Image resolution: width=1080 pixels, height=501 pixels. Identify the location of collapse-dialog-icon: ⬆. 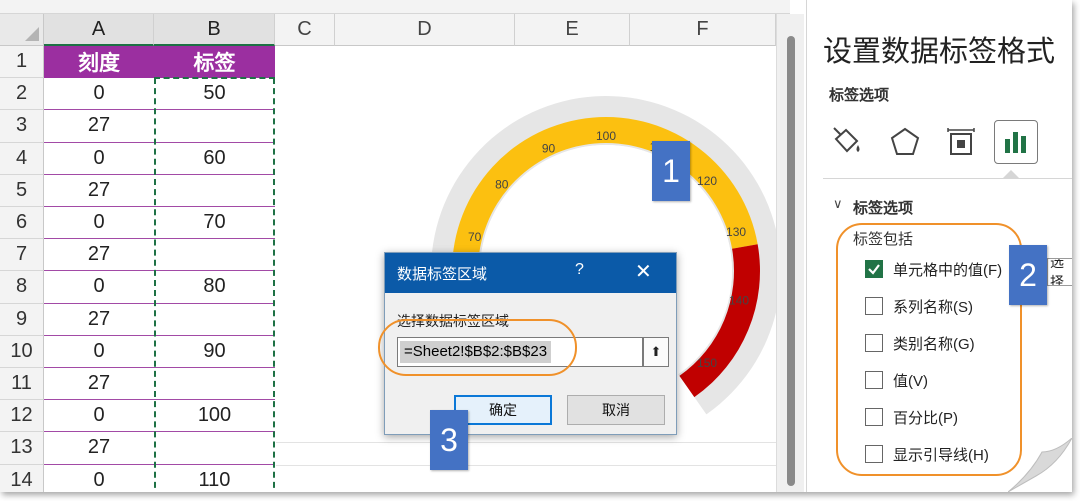
(656, 352).